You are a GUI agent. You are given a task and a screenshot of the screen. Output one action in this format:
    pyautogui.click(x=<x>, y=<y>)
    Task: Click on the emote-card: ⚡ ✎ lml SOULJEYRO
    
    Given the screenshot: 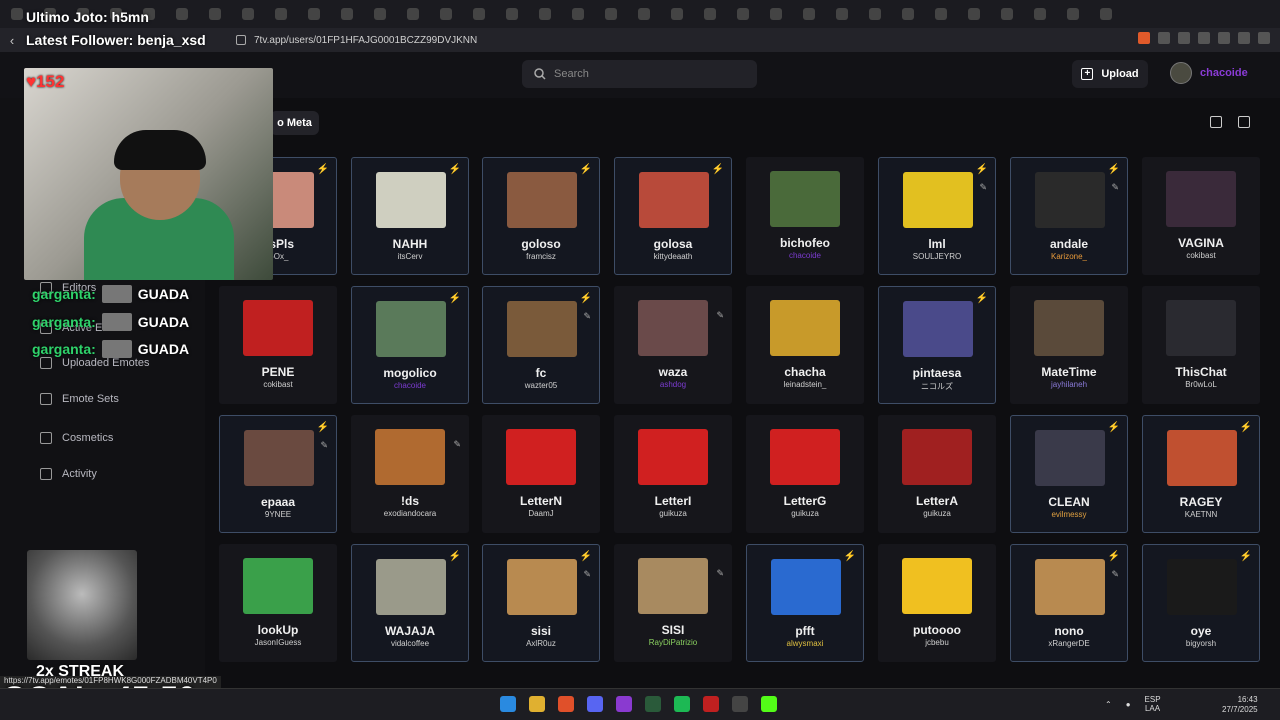 What is the action you would take?
    pyautogui.click(x=937, y=216)
    